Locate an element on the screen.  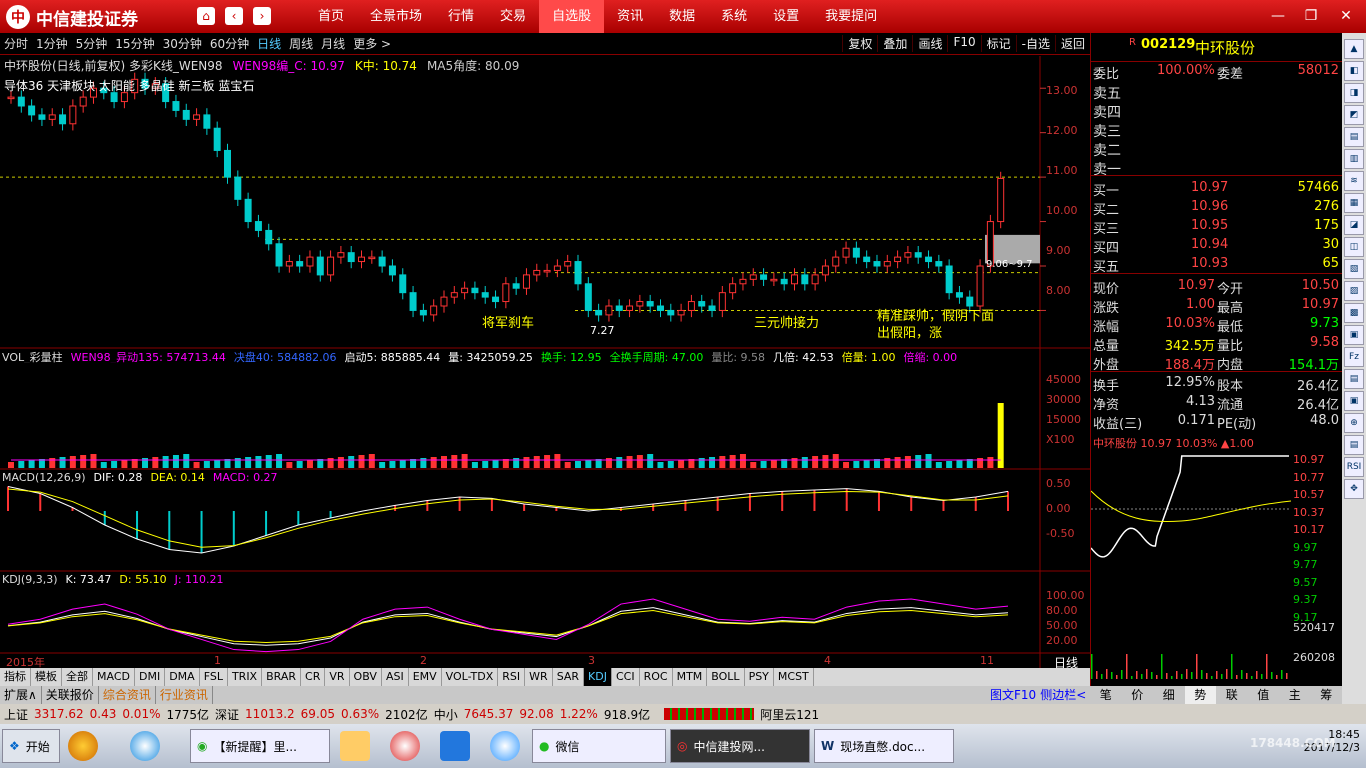
tool-button-5: -自选 is located at coordinates (1035, 43).